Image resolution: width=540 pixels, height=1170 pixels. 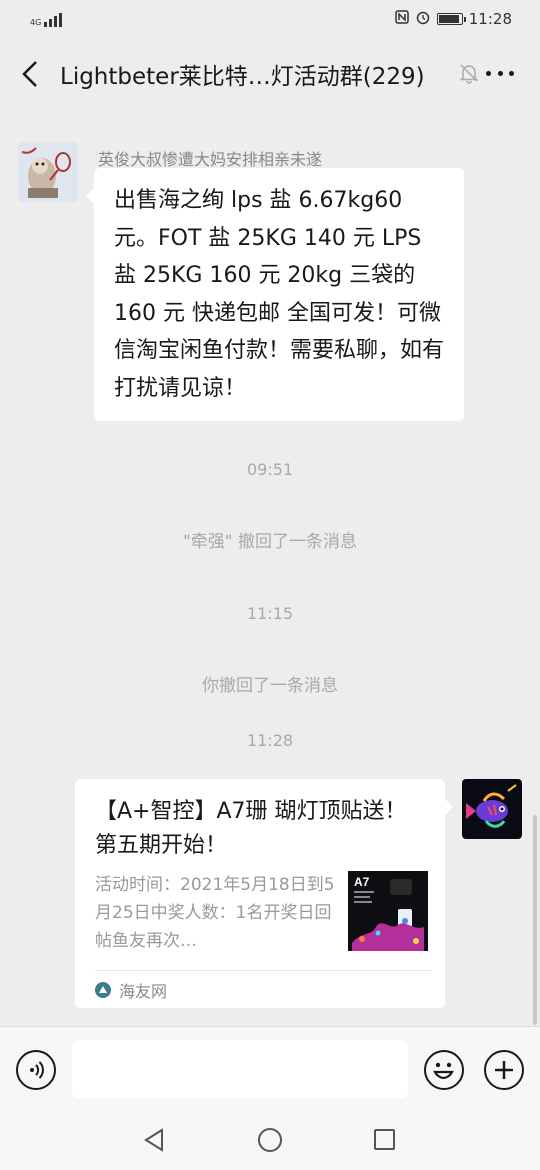 What do you see at coordinates (469, 73) in the screenshot?
I see `mute-icon` at bounding box center [469, 73].